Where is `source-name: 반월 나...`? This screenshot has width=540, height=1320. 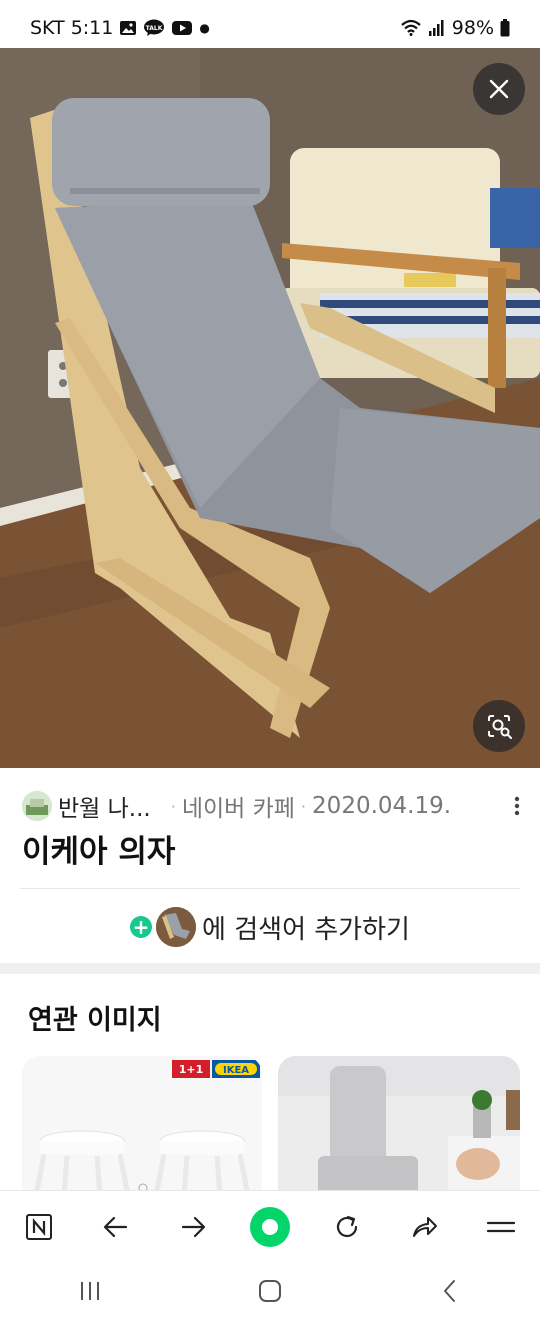 source-name: 반월 나... is located at coordinates (104, 806).